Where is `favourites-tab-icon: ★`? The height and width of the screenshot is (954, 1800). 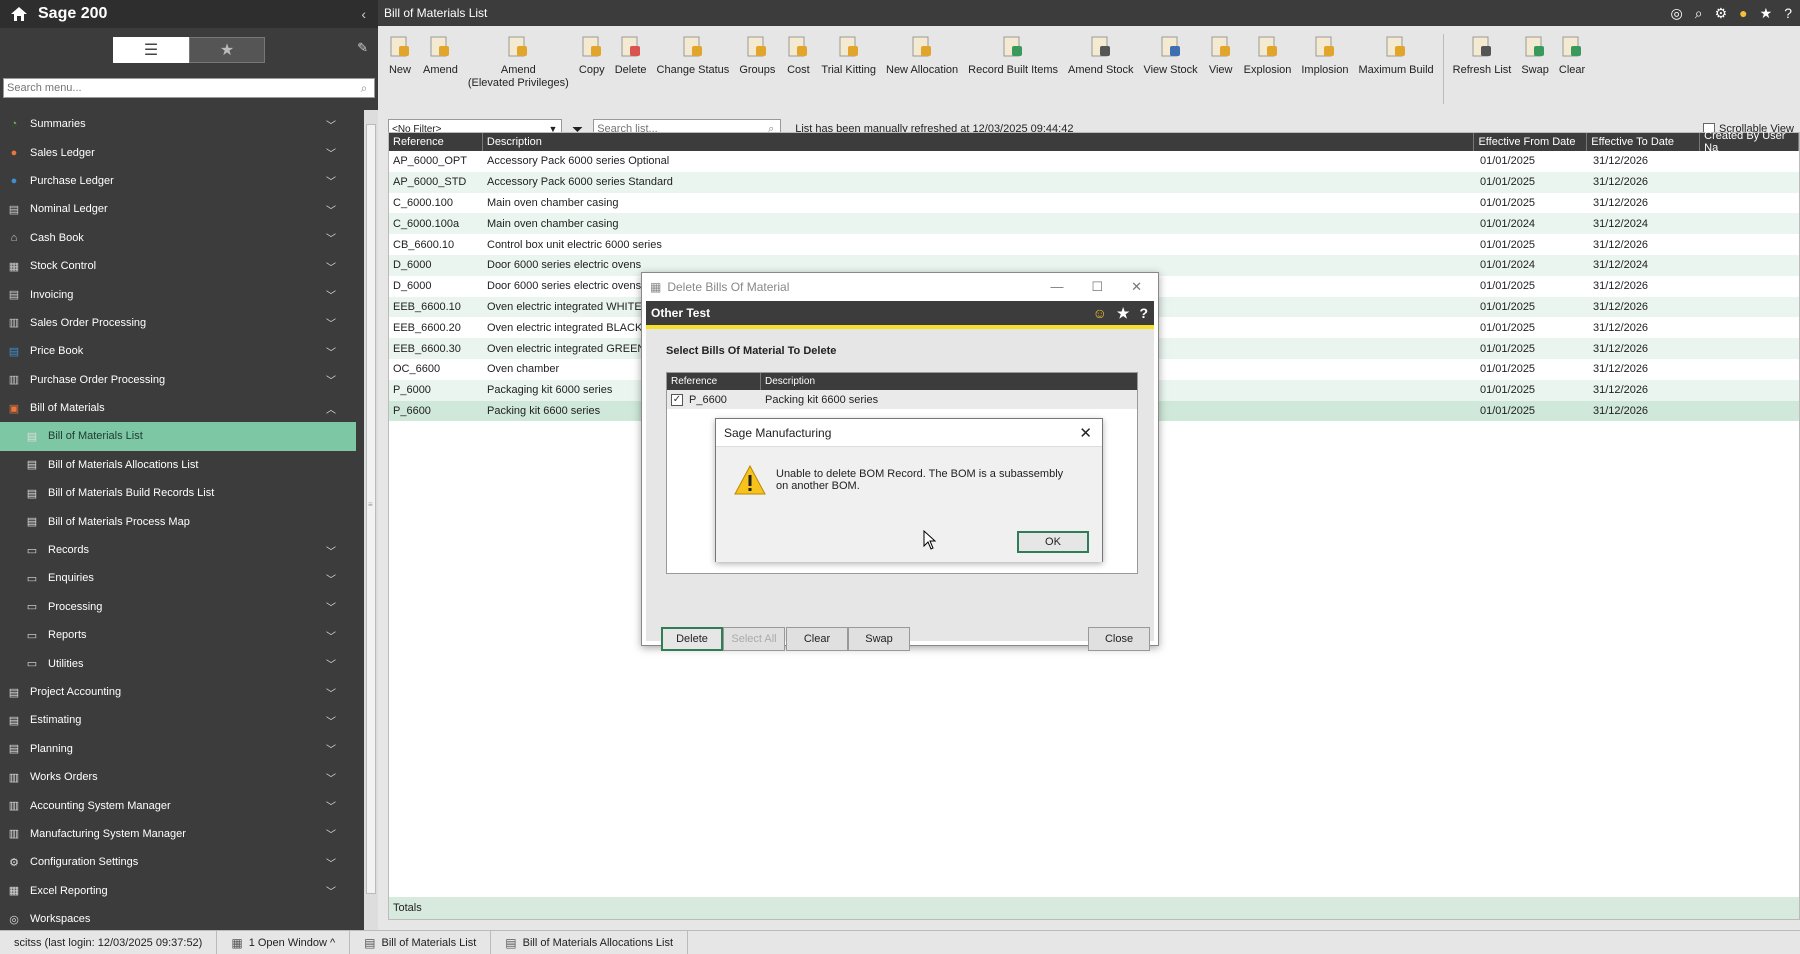
favourites-tab-icon: ★ is located at coordinates (227, 50).